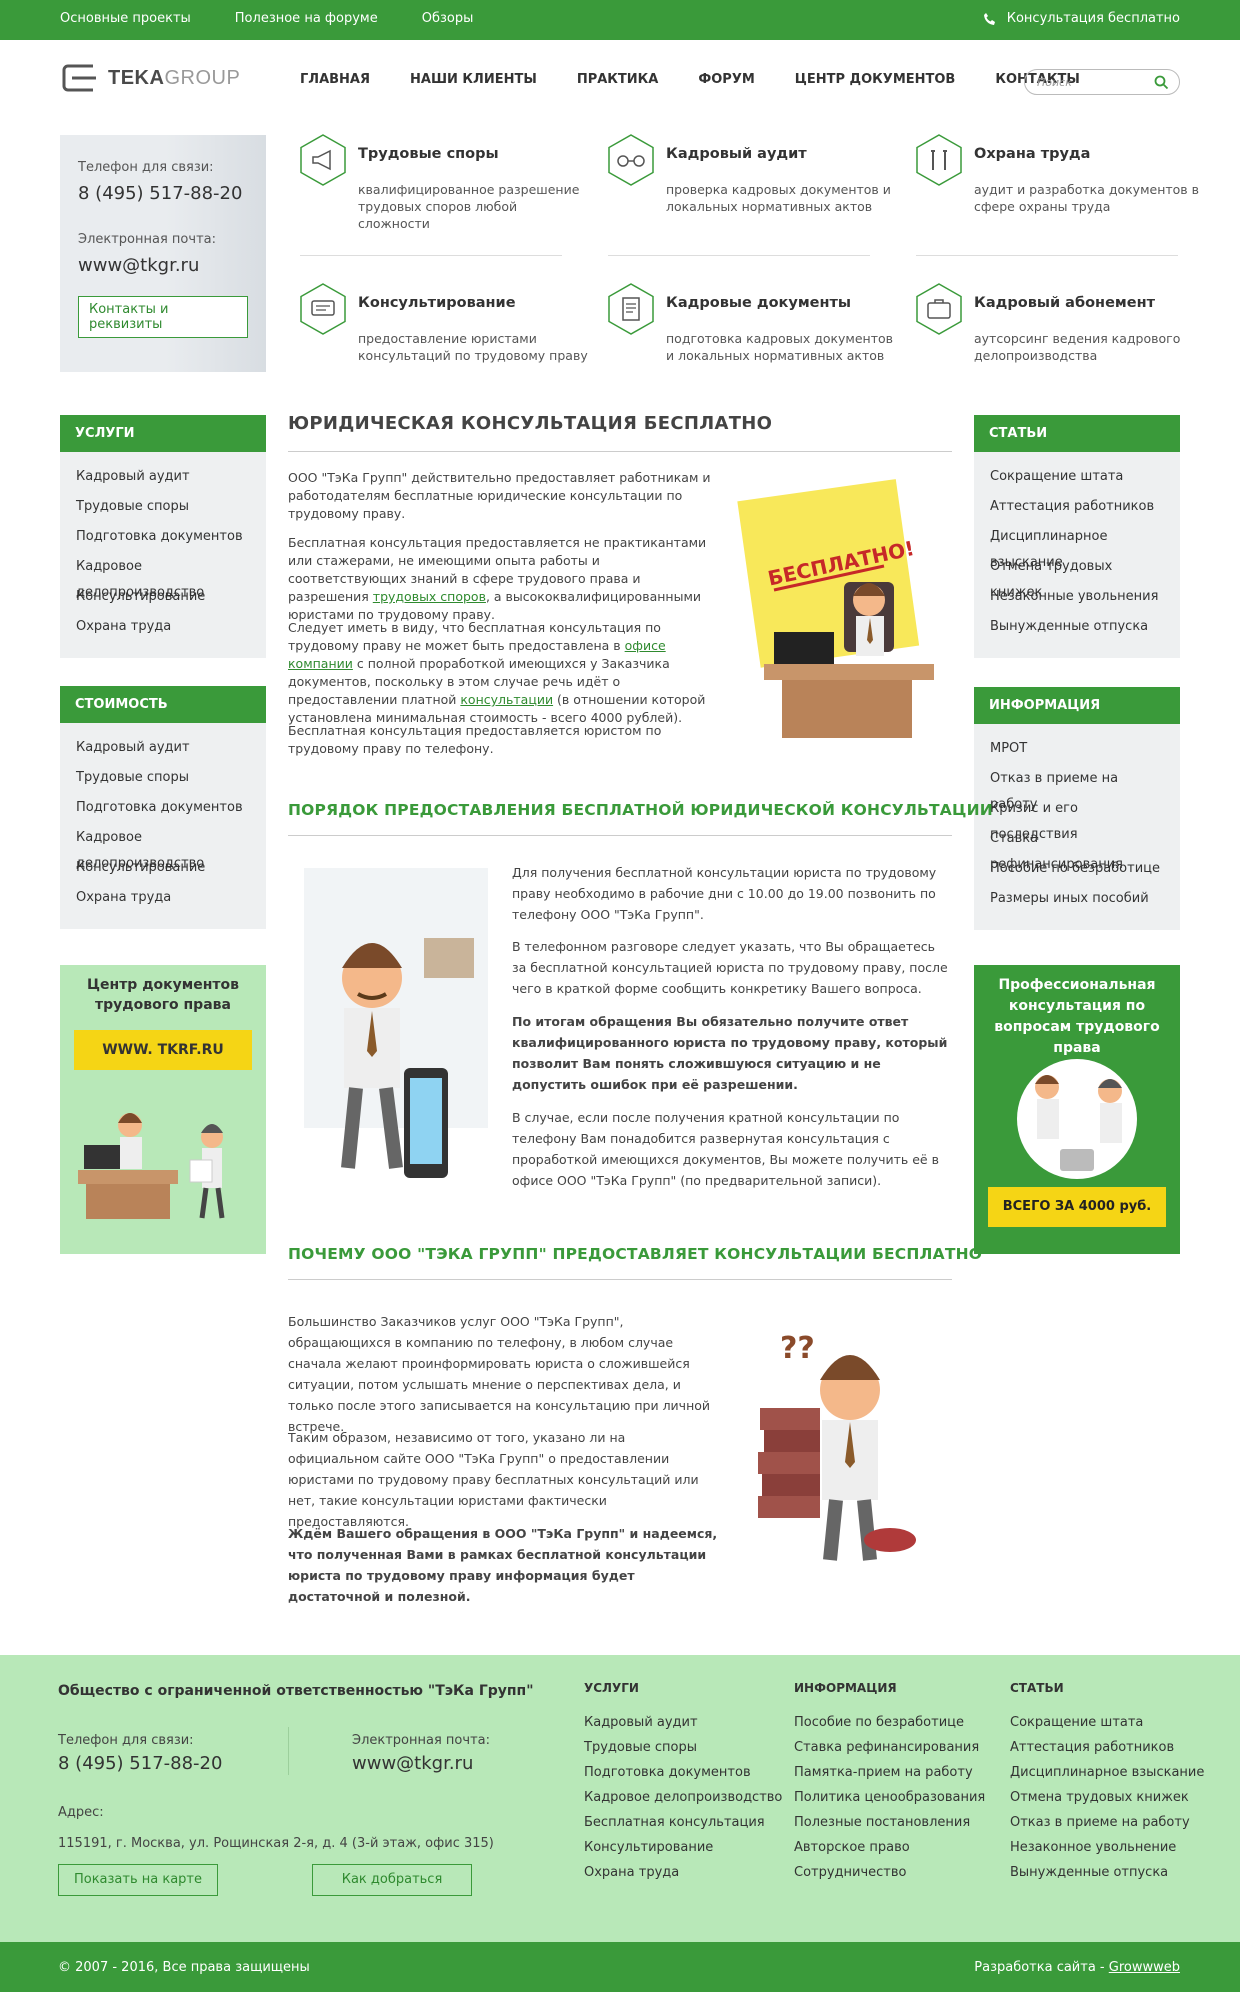  What do you see at coordinates (683, 1727) in the screenshot?
I see `footer-link: Кадровый аудит` at bounding box center [683, 1727].